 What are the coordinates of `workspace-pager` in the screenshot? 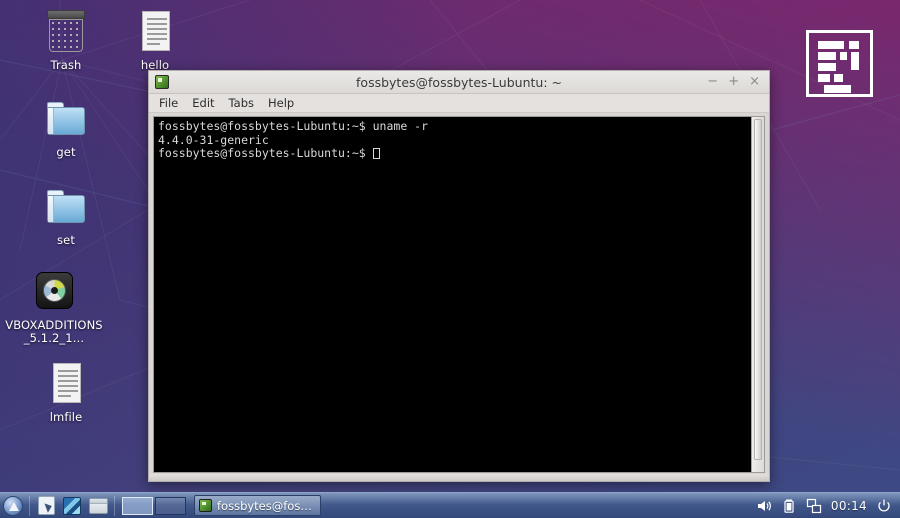 It's located at (155, 506).